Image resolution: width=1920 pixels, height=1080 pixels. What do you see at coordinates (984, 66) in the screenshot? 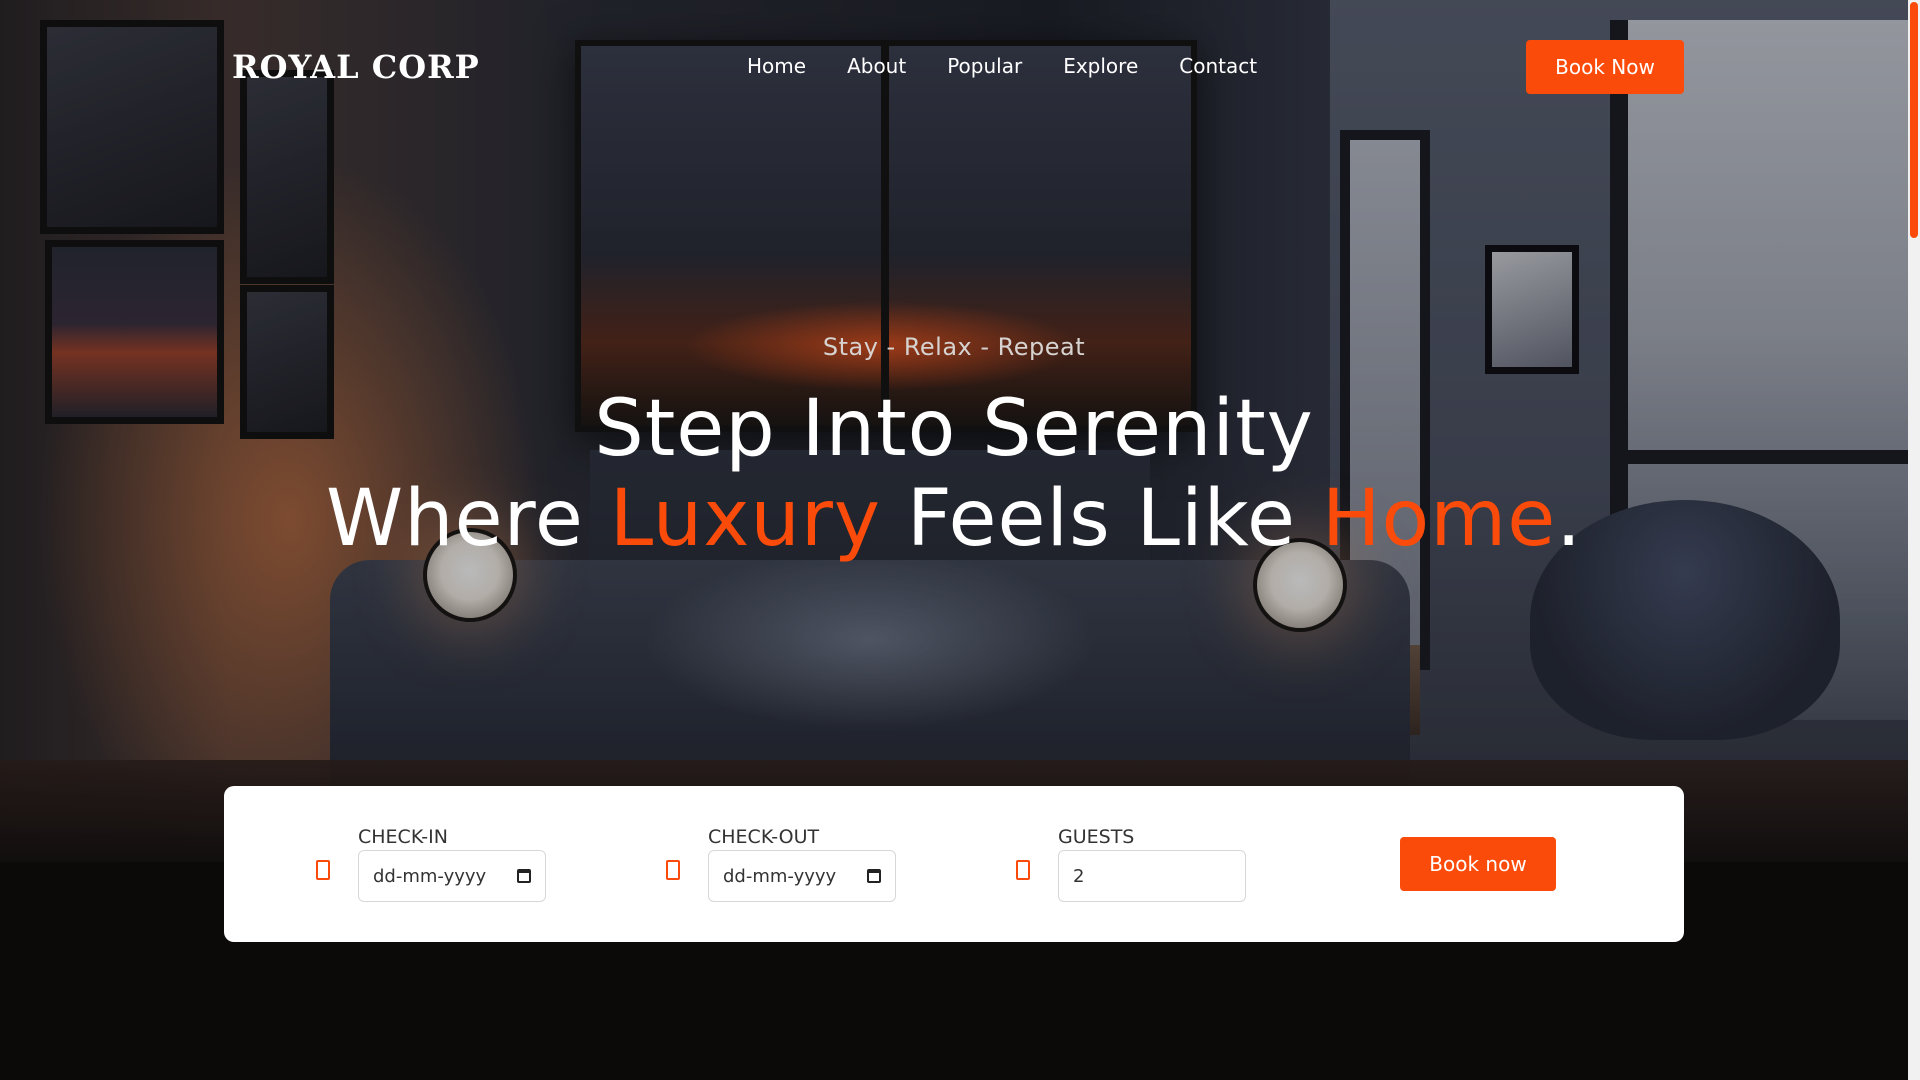
I see `nav-popular: Popular` at bounding box center [984, 66].